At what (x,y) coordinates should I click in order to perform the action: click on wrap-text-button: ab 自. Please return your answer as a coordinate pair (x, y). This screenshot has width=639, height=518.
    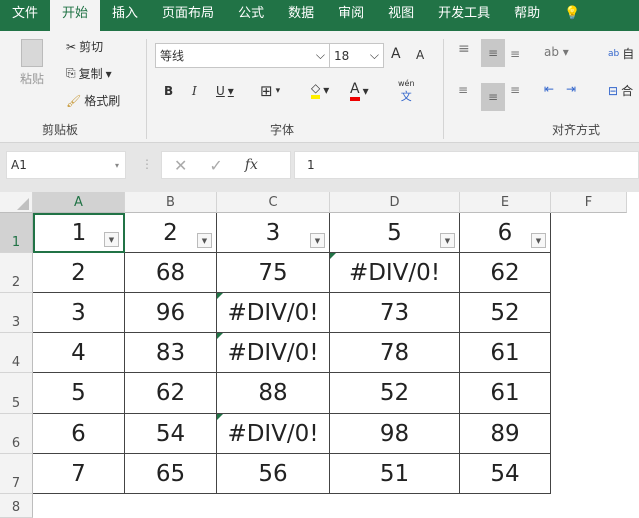
    Looking at the image, I should click on (621, 53).